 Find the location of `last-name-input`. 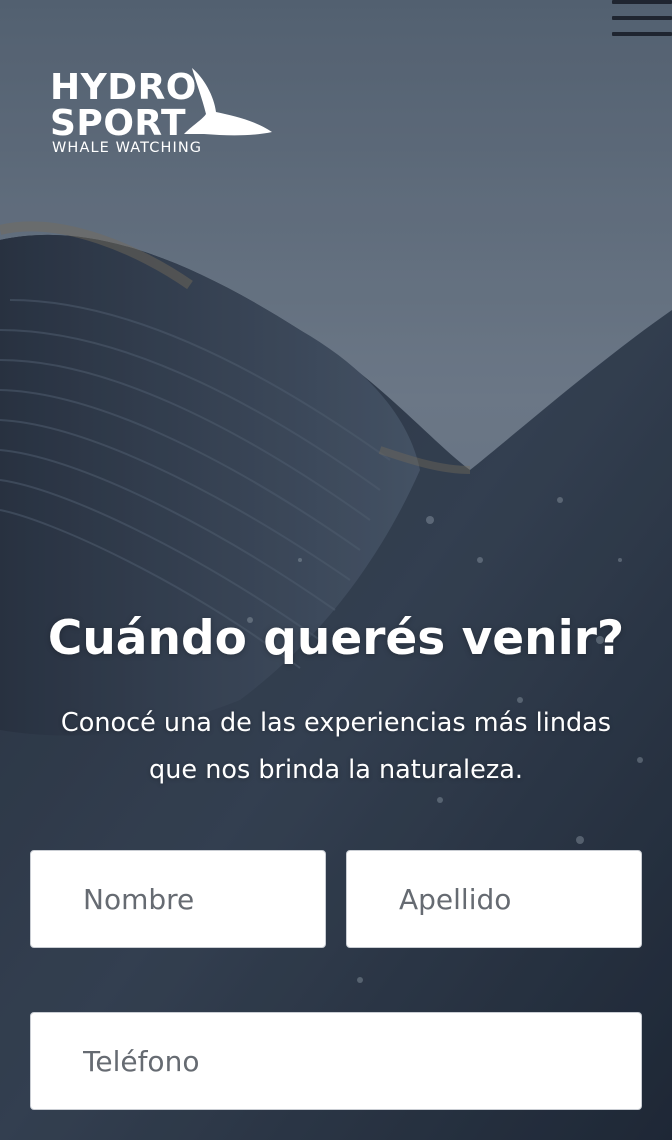

last-name-input is located at coordinates (494, 899).